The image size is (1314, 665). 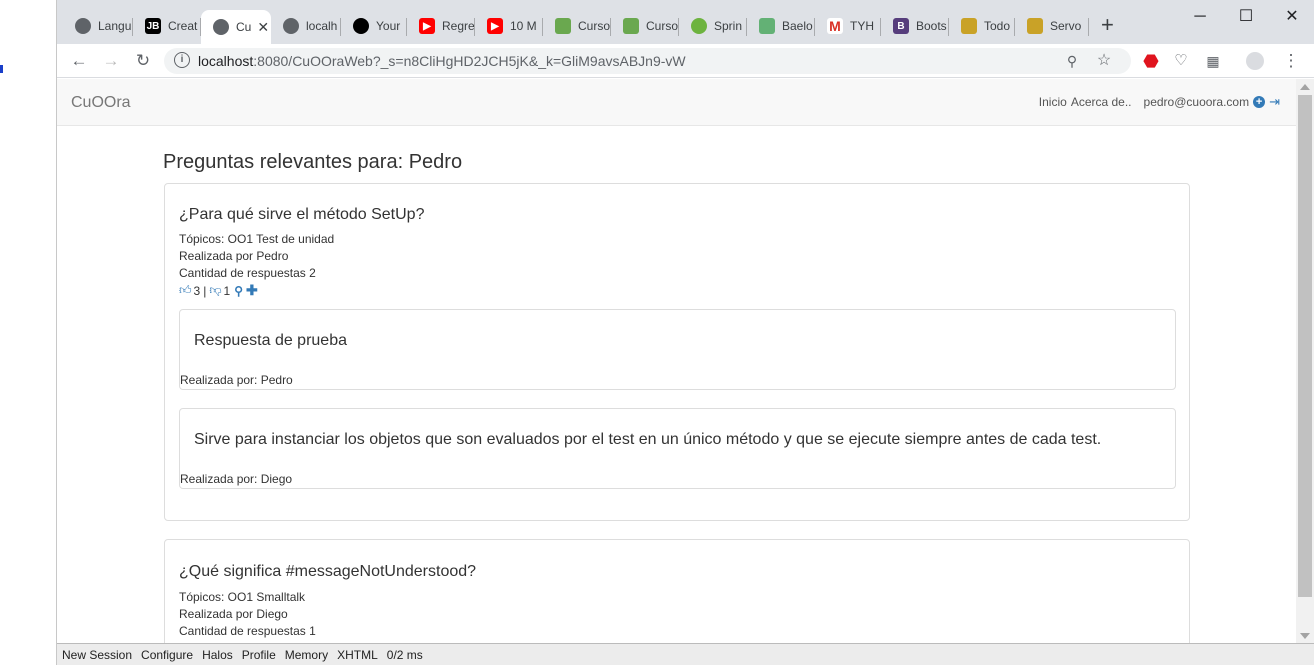 I want to click on new-tab-button: +, so click(x=1107, y=25).